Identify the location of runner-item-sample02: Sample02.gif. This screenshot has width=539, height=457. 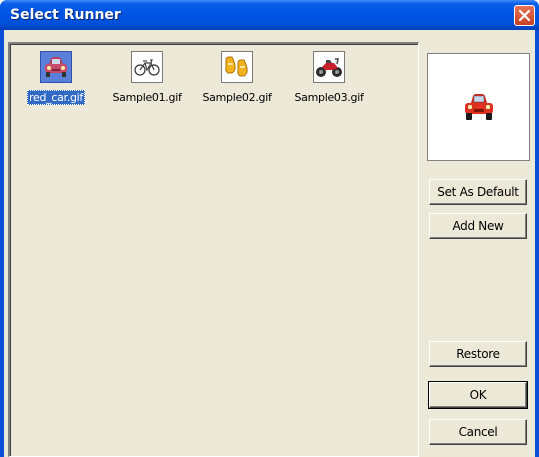
(237, 81).